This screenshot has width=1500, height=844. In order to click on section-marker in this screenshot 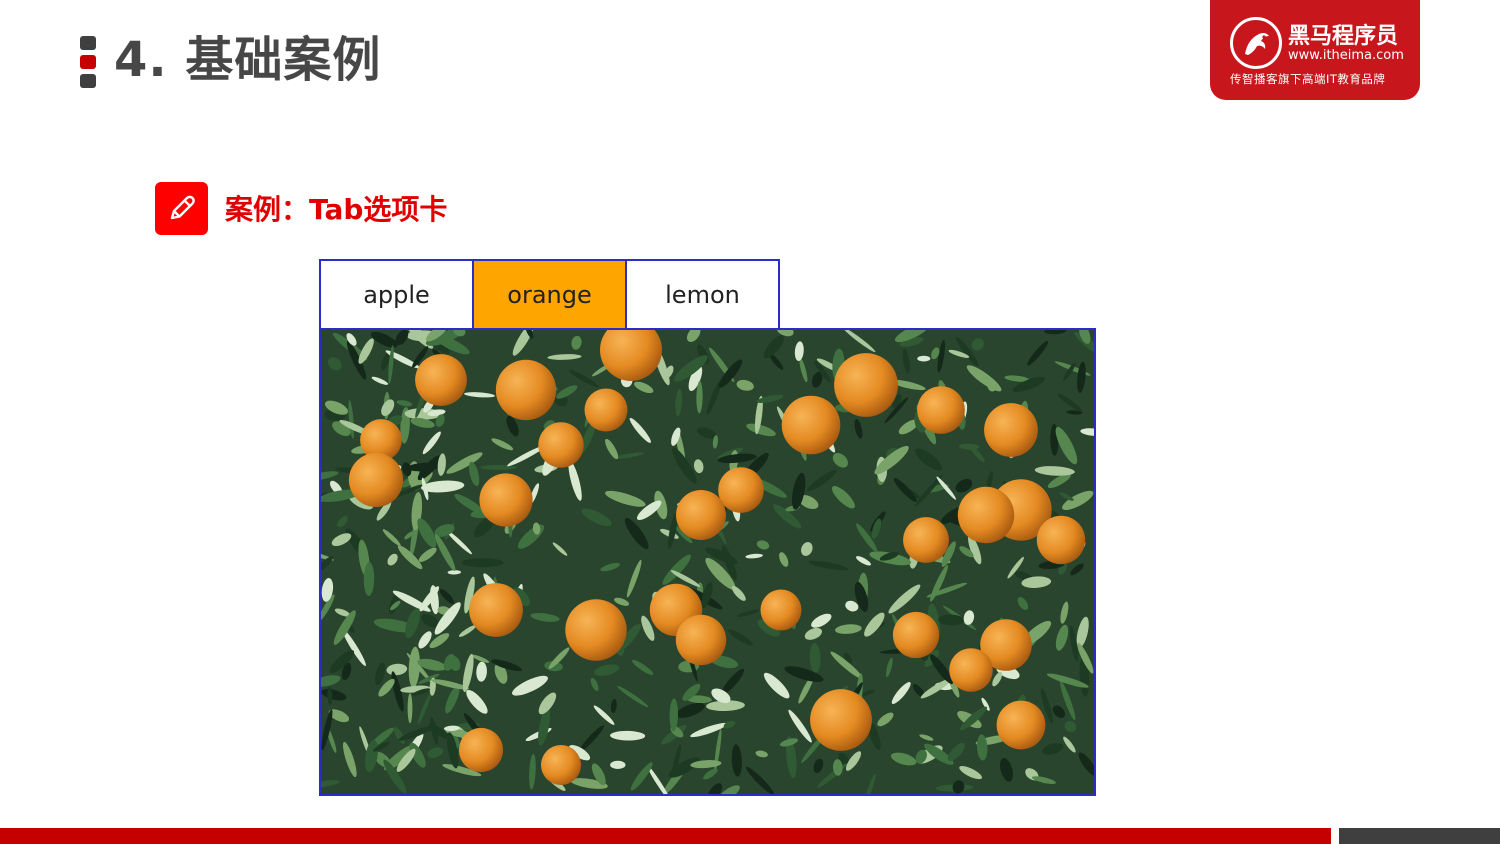, I will do `click(88, 62)`.